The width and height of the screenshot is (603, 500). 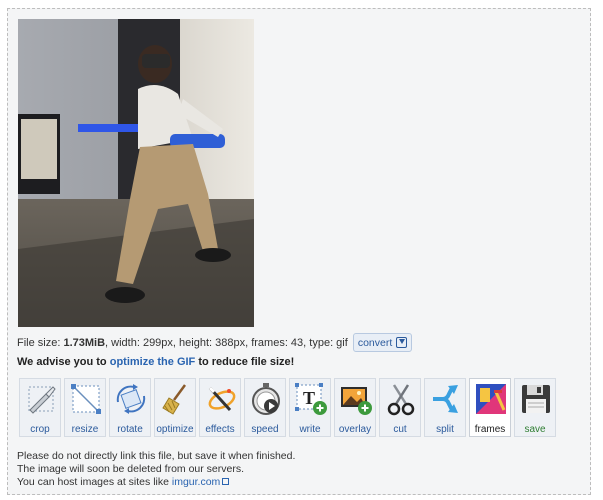 I want to click on tool-label: crop, so click(x=40, y=429).